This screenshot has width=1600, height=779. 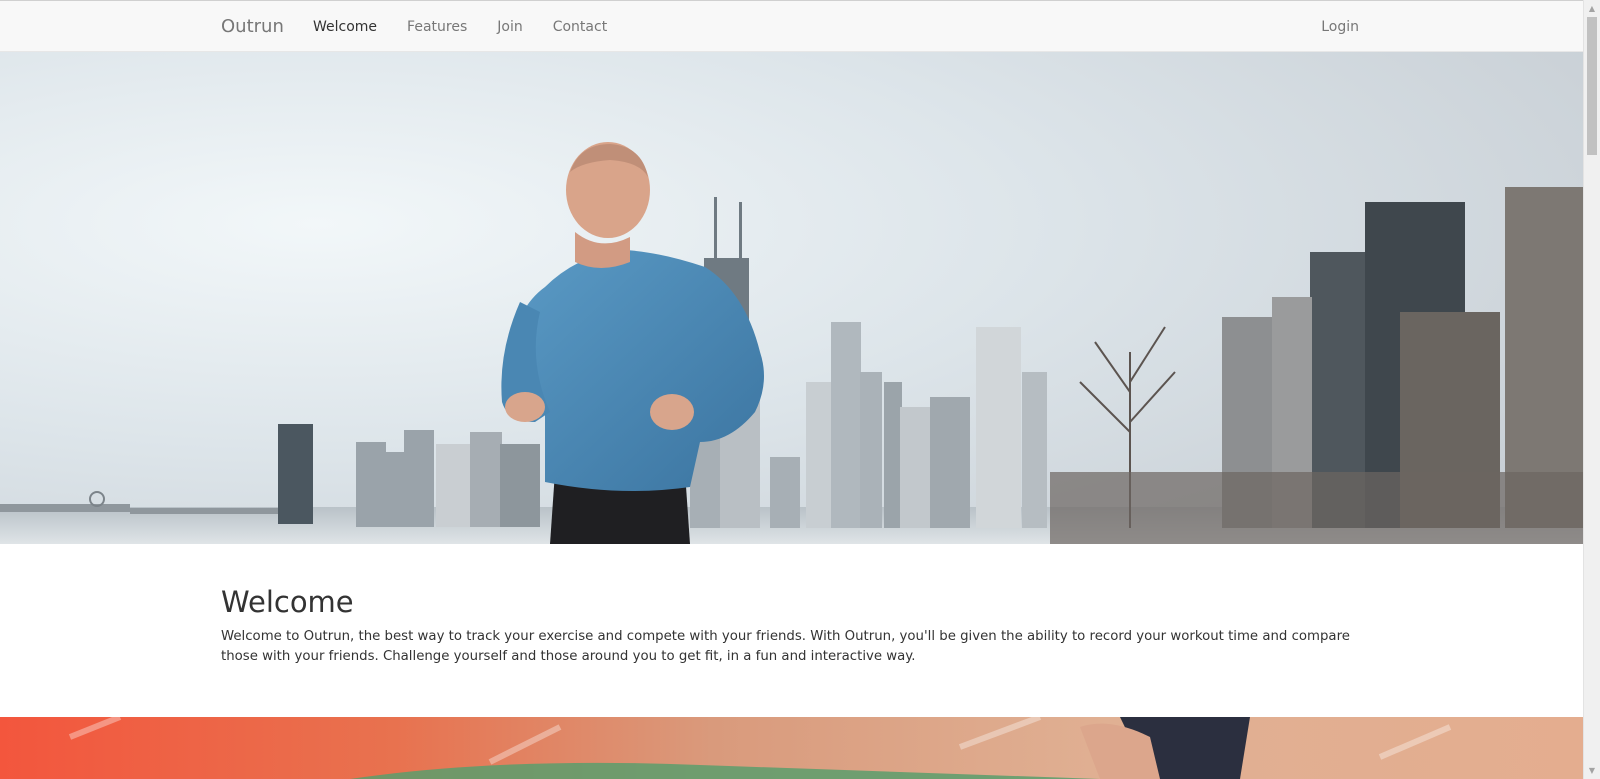 I want to click on brand-link: Outrun, so click(x=252, y=26).